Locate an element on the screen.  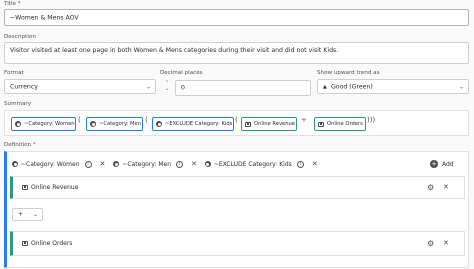
remove-segment-men-icon: ✕ is located at coordinates (194, 164).